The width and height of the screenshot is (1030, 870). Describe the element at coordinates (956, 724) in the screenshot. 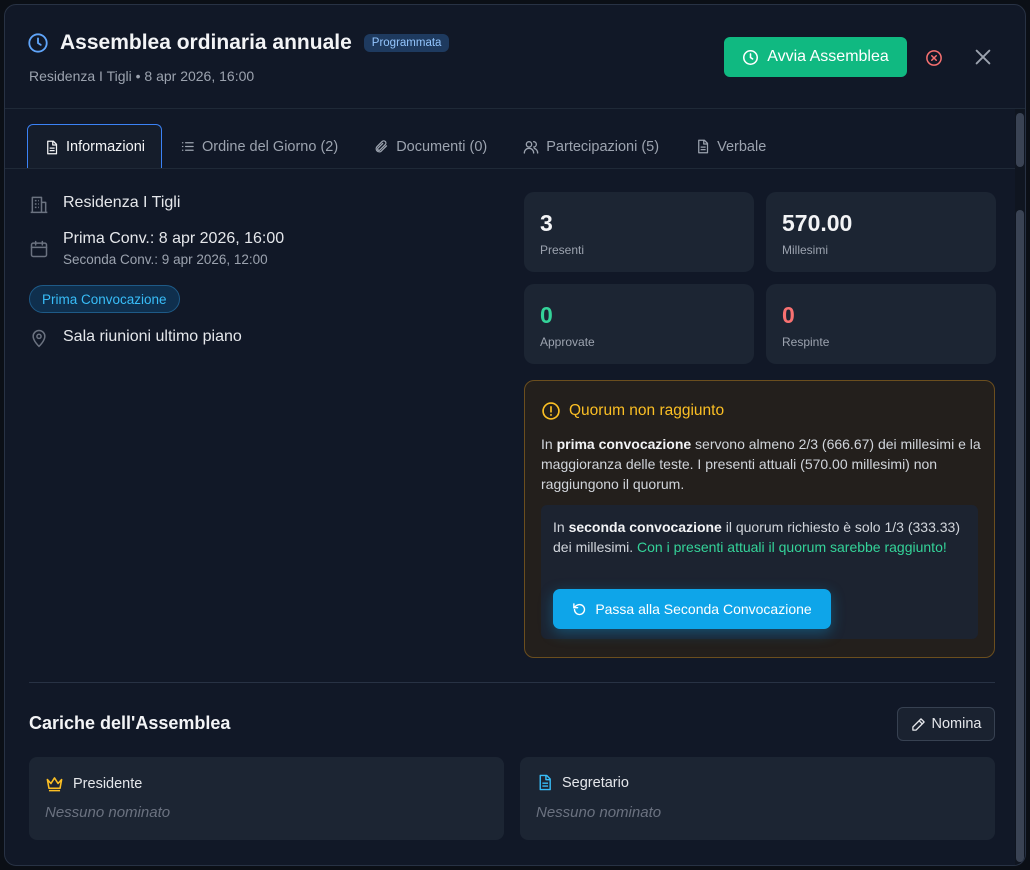

I see `nomina-label: Nomina` at that location.